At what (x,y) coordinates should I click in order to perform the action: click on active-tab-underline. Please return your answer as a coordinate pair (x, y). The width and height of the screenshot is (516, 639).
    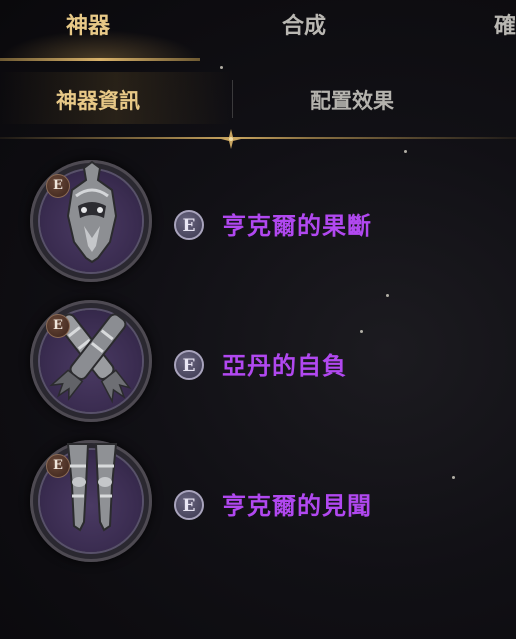
    Looking at the image, I should click on (100, 59).